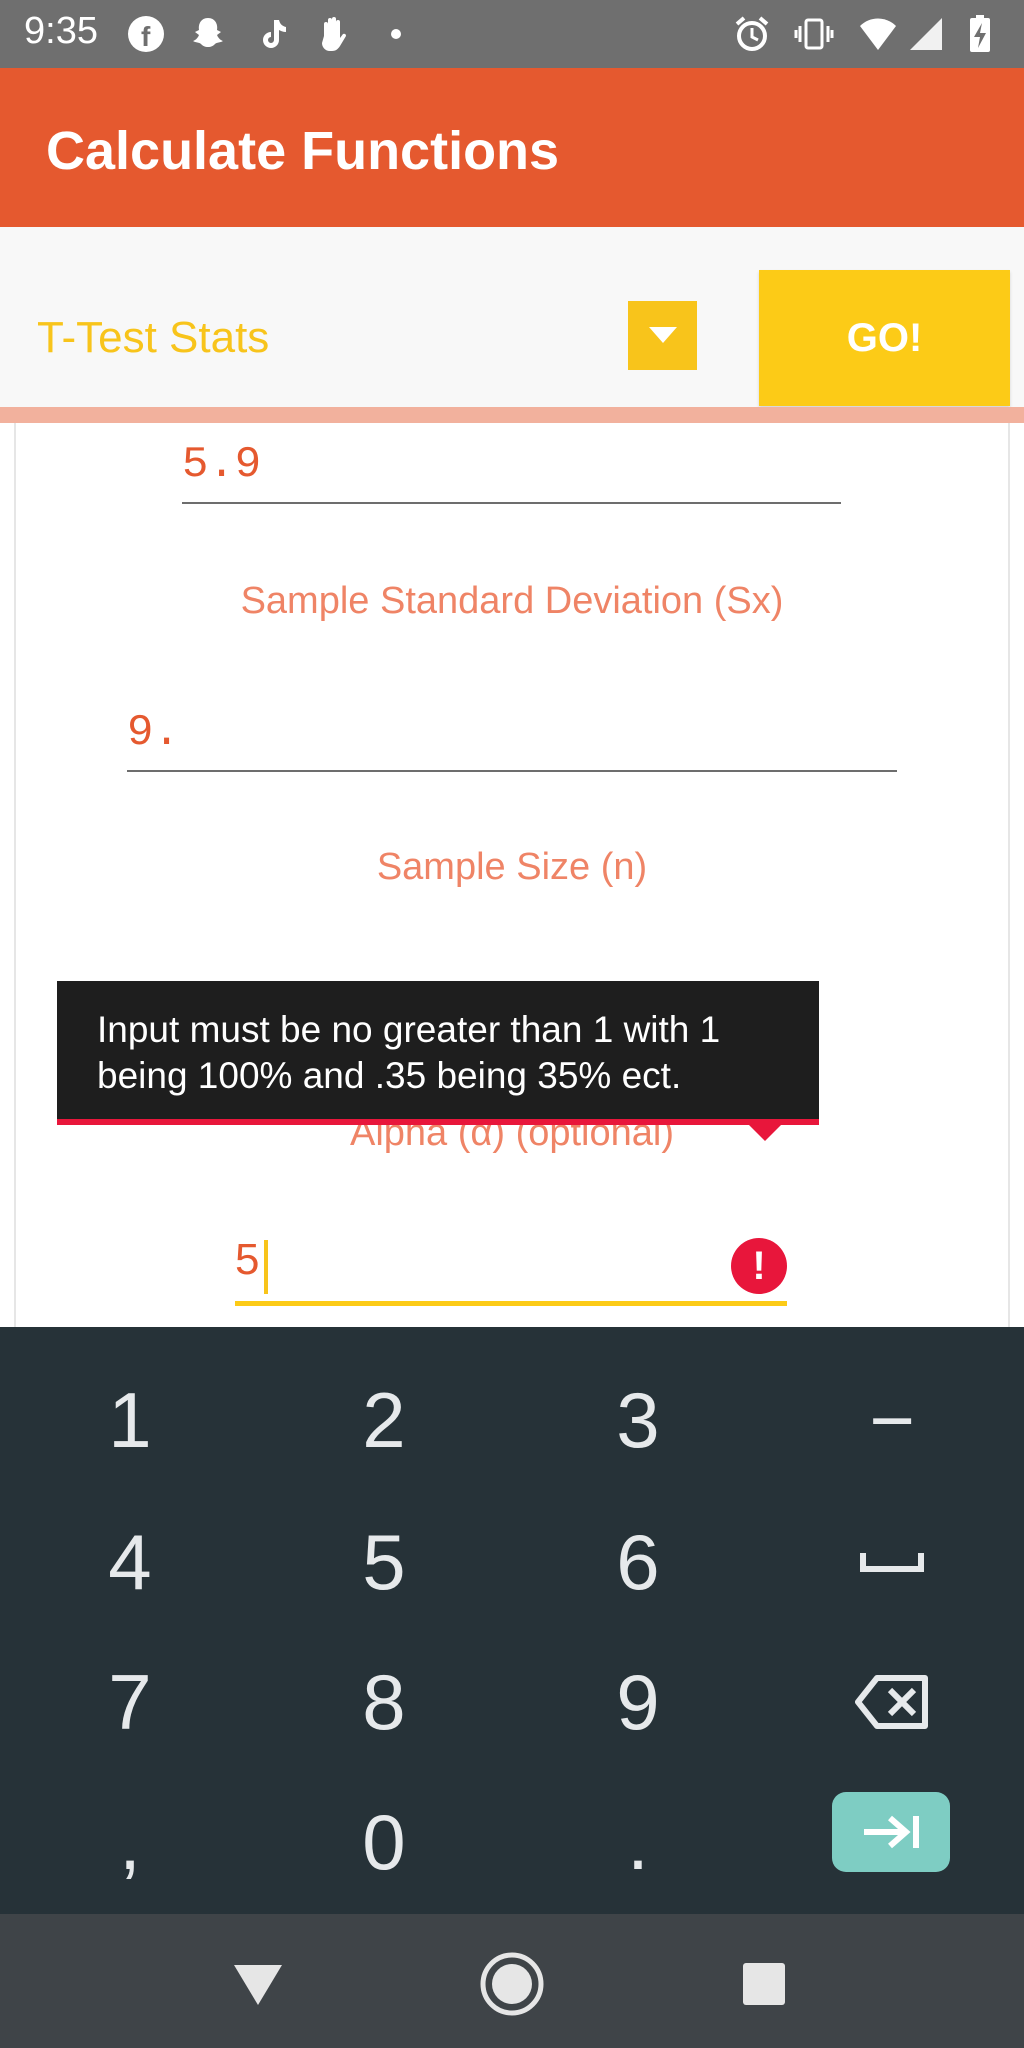 The image size is (1024, 2048). I want to click on home-circle-icon, so click(512, 1984).